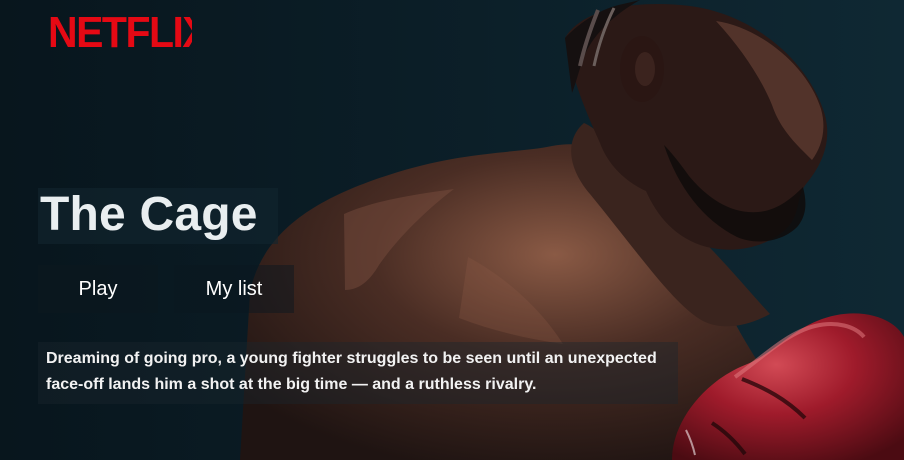  Describe the element at coordinates (234, 289) in the screenshot. I see `my-list-button: My list` at that location.